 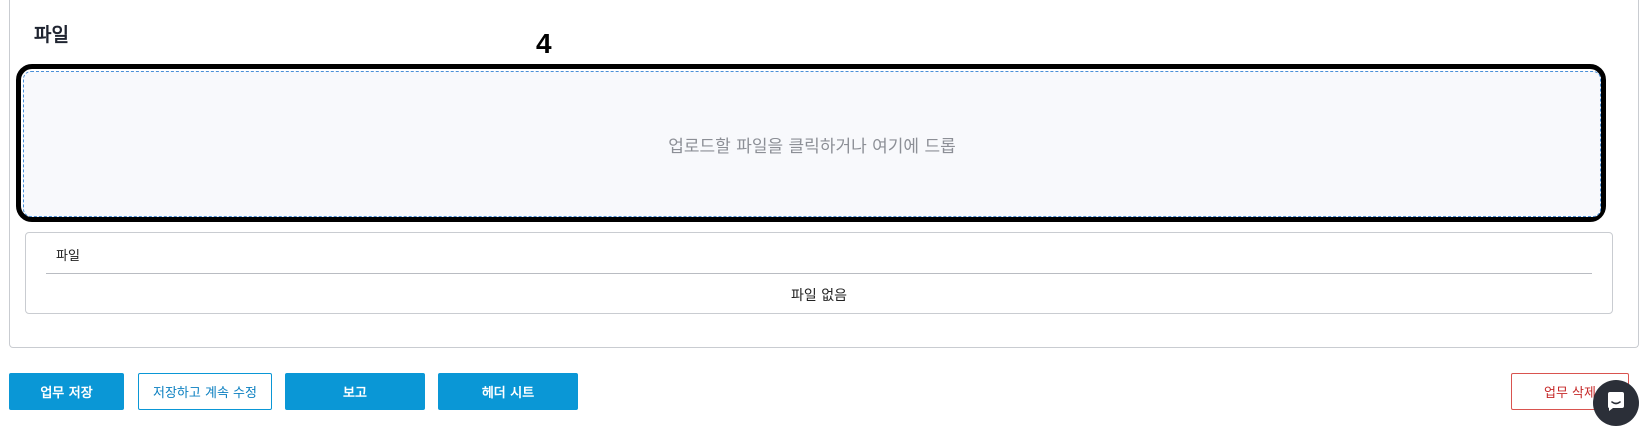 What do you see at coordinates (51, 35) in the screenshot?
I see `section-title: 파일` at bounding box center [51, 35].